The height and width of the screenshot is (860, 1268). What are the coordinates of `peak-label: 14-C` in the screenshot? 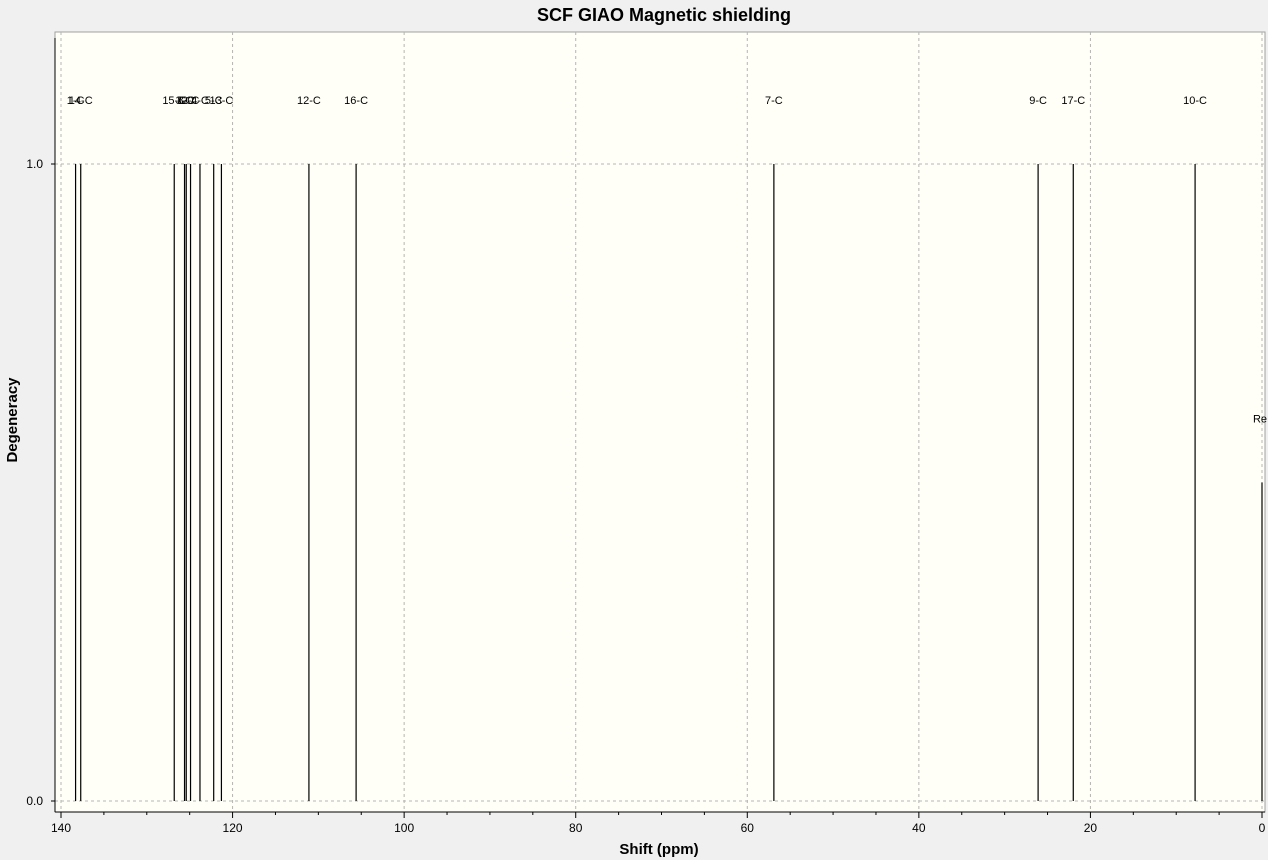 It's located at (81, 101).